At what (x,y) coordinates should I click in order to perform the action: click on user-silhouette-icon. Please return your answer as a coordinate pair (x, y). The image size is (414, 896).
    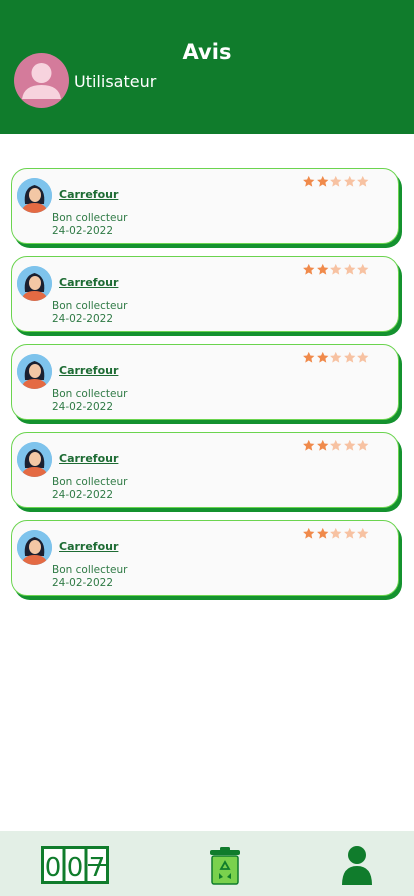
    Looking at the image, I should click on (41, 81).